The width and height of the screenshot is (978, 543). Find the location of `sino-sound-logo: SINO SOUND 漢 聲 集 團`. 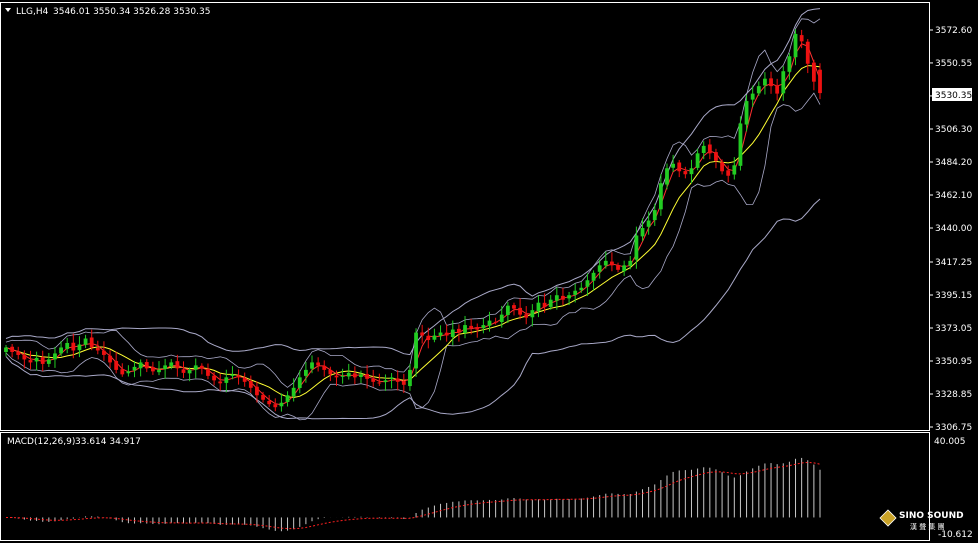

sino-sound-logo: SINO SOUND 漢 聲 集 團 is located at coordinates (921, 520).